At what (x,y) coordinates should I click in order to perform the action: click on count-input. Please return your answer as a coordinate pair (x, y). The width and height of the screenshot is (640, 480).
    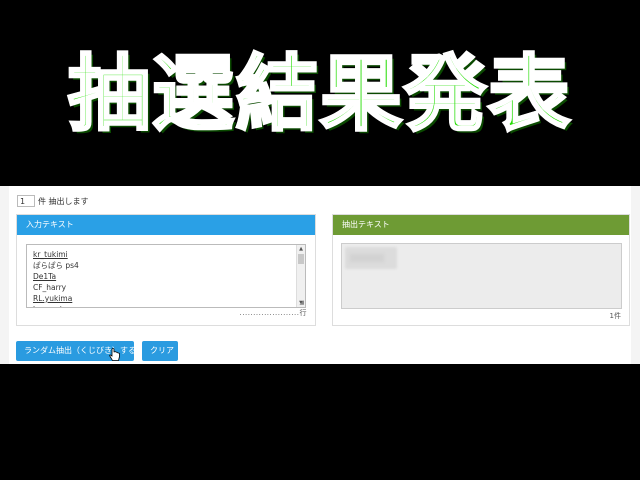
    Looking at the image, I should click on (26, 201).